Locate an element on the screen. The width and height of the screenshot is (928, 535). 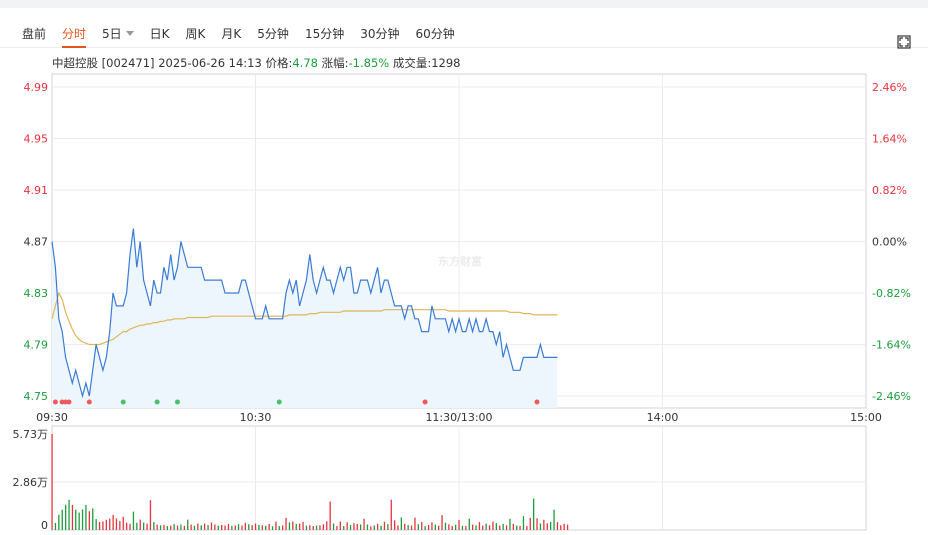
volume-tick-label: 5.73万 is located at coordinates (31, 434).